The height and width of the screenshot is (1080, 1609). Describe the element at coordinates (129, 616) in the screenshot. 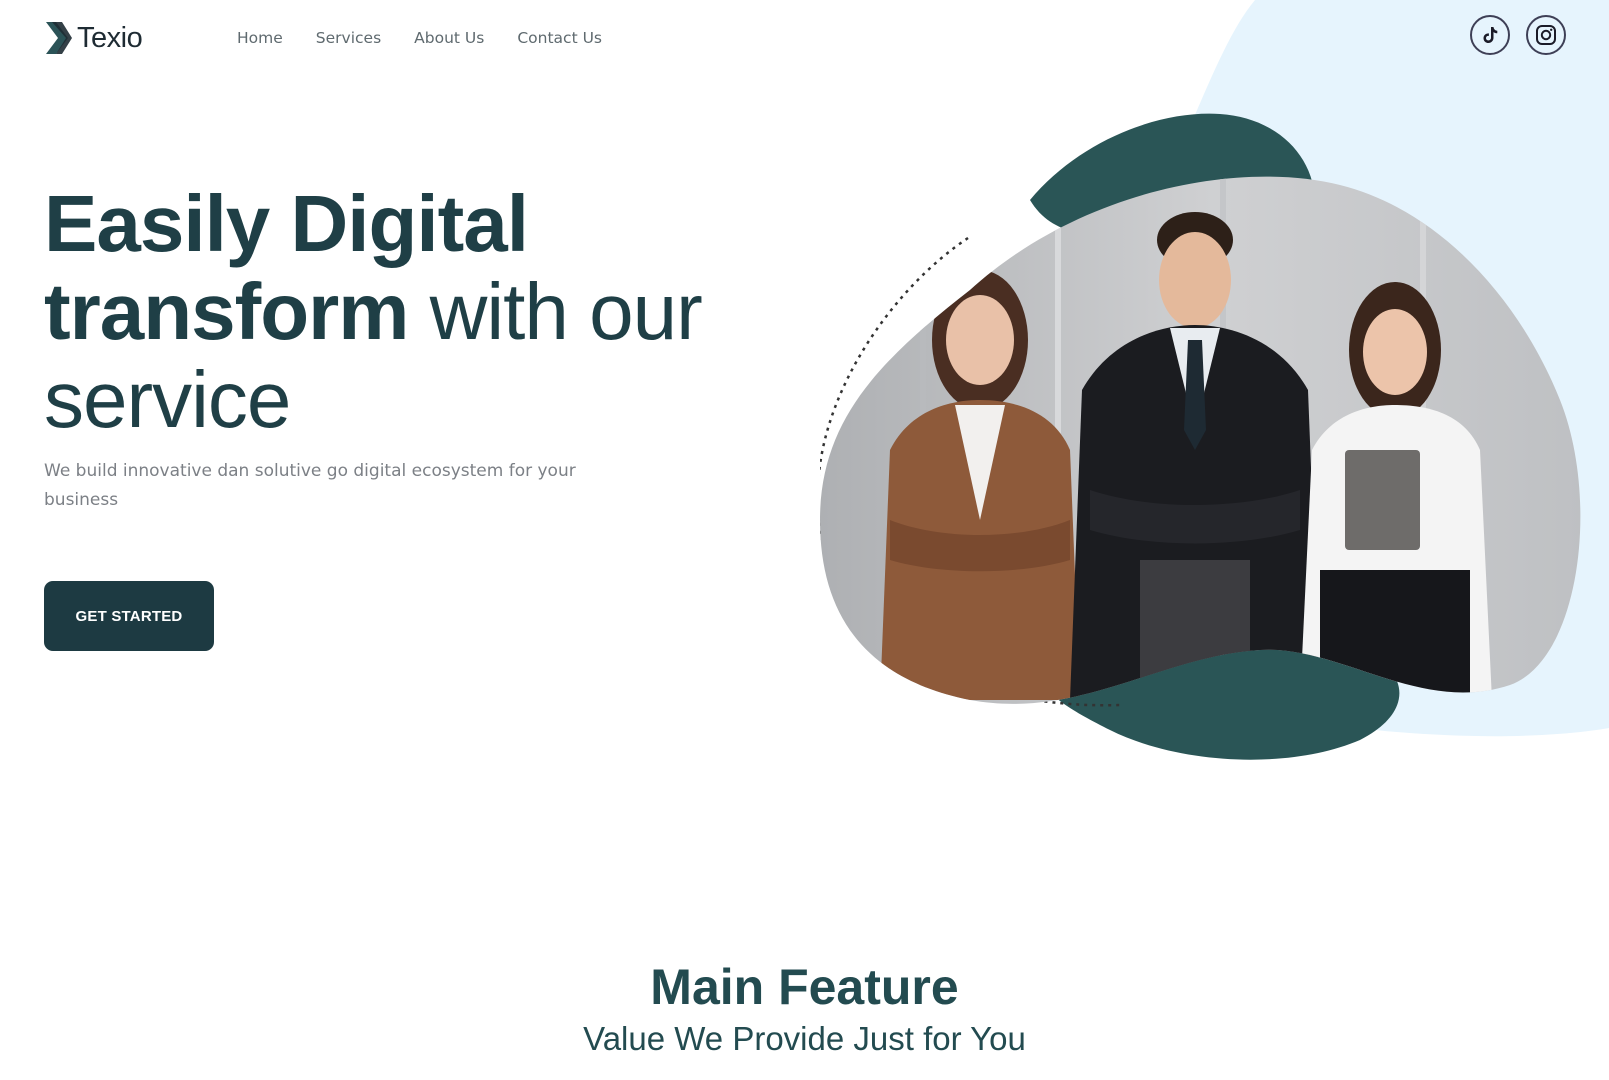

I see `get-started-button: GET STARTED` at that location.